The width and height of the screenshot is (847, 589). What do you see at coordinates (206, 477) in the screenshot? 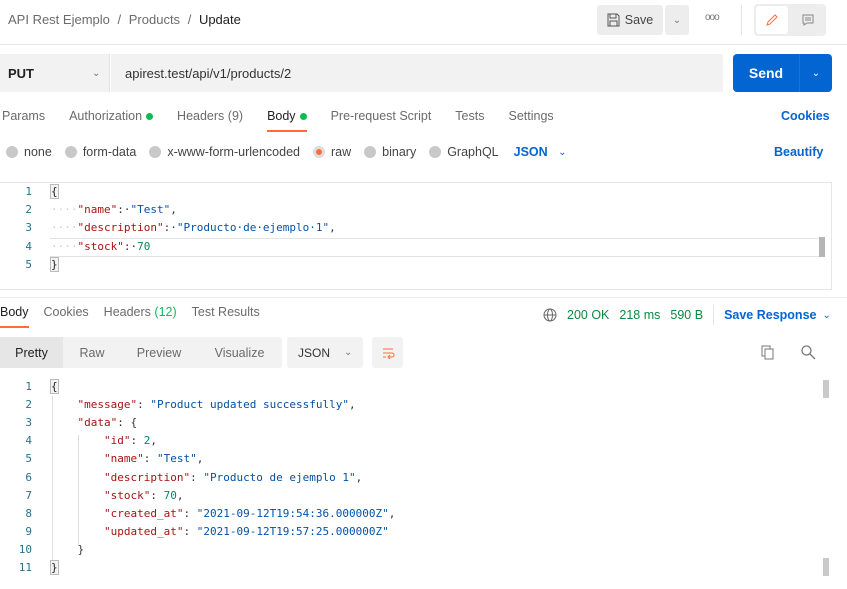
I see `code-line: "description": "Producto de ejemplo 1",` at bounding box center [206, 477].